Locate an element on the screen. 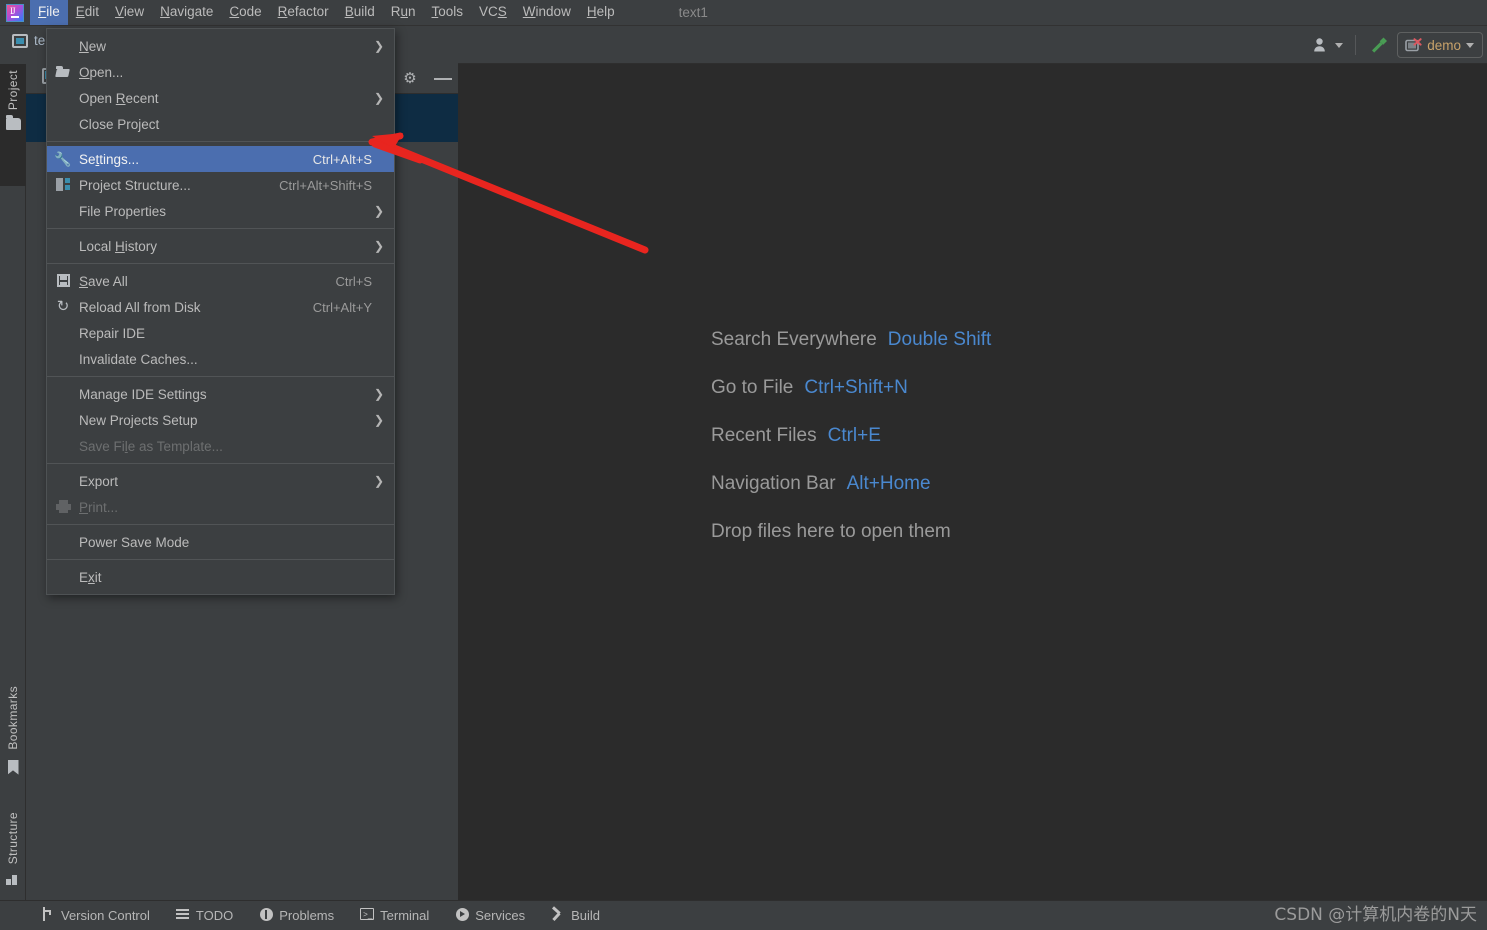 The image size is (1487, 930). menubar-item-code: Code is located at coordinates (245, 12).